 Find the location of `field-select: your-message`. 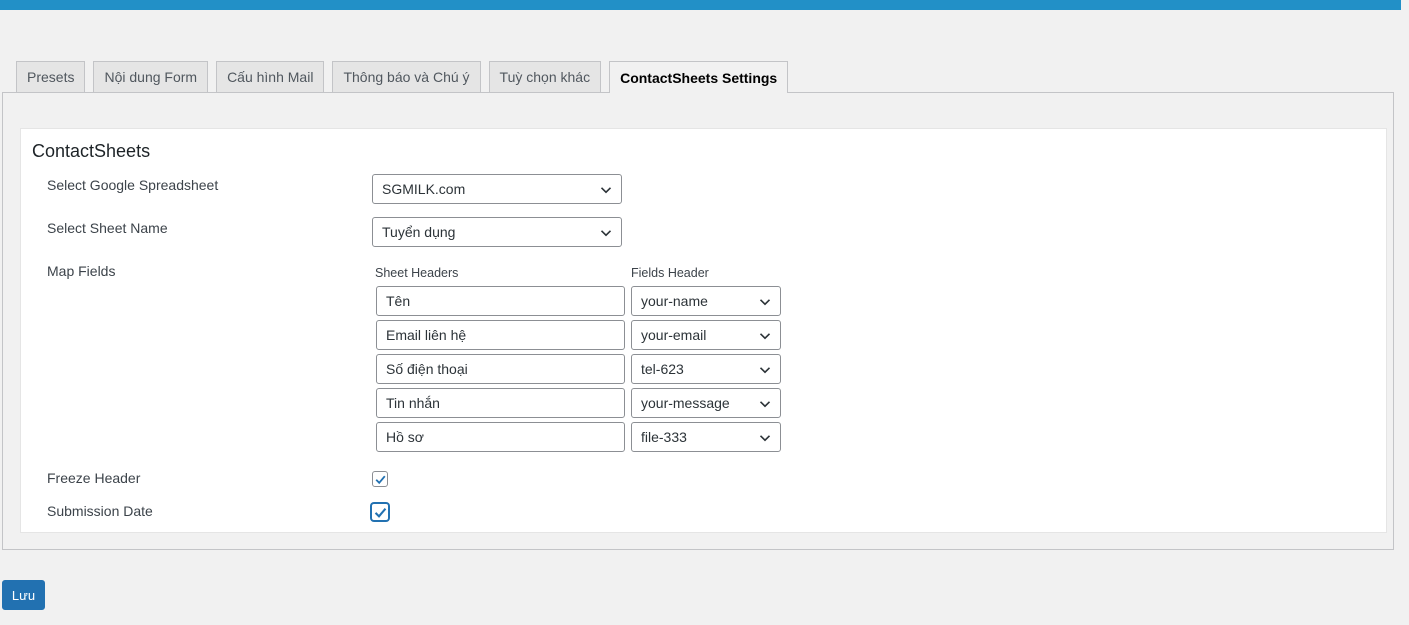

field-select: your-message is located at coordinates (706, 403).